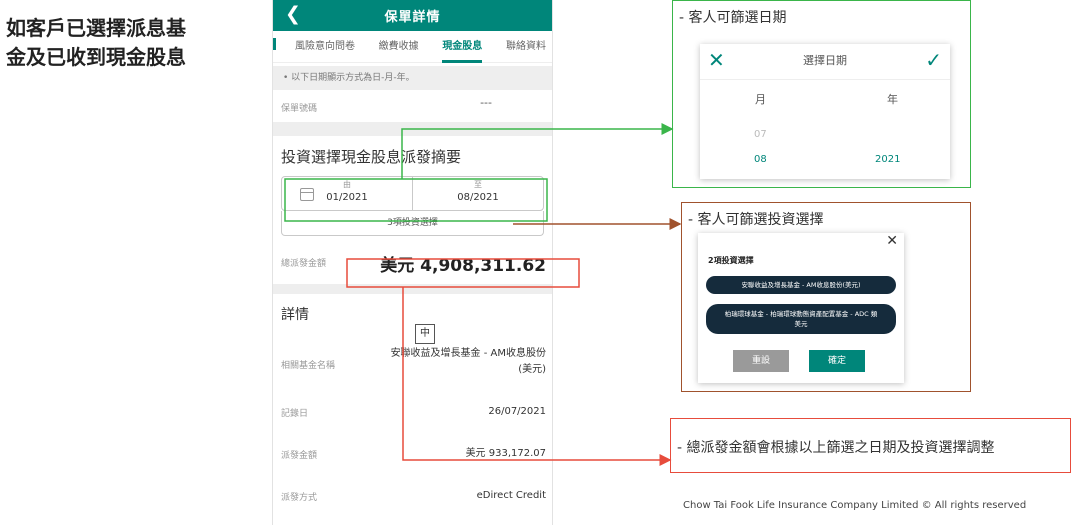 The width and height of the screenshot is (1080, 530). What do you see at coordinates (933, 60) in the screenshot?
I see `checkmark-icon: ✓` at bounding box center [933, 60].